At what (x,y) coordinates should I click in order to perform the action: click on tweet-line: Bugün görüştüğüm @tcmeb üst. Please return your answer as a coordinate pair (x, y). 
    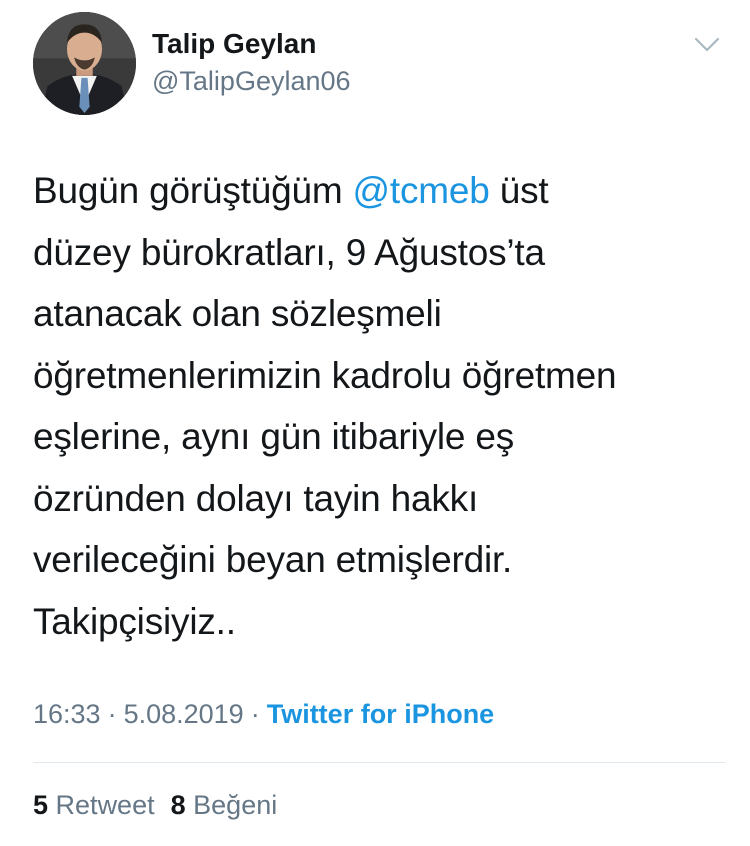
    Looking at the image, I should click on (378, 191).